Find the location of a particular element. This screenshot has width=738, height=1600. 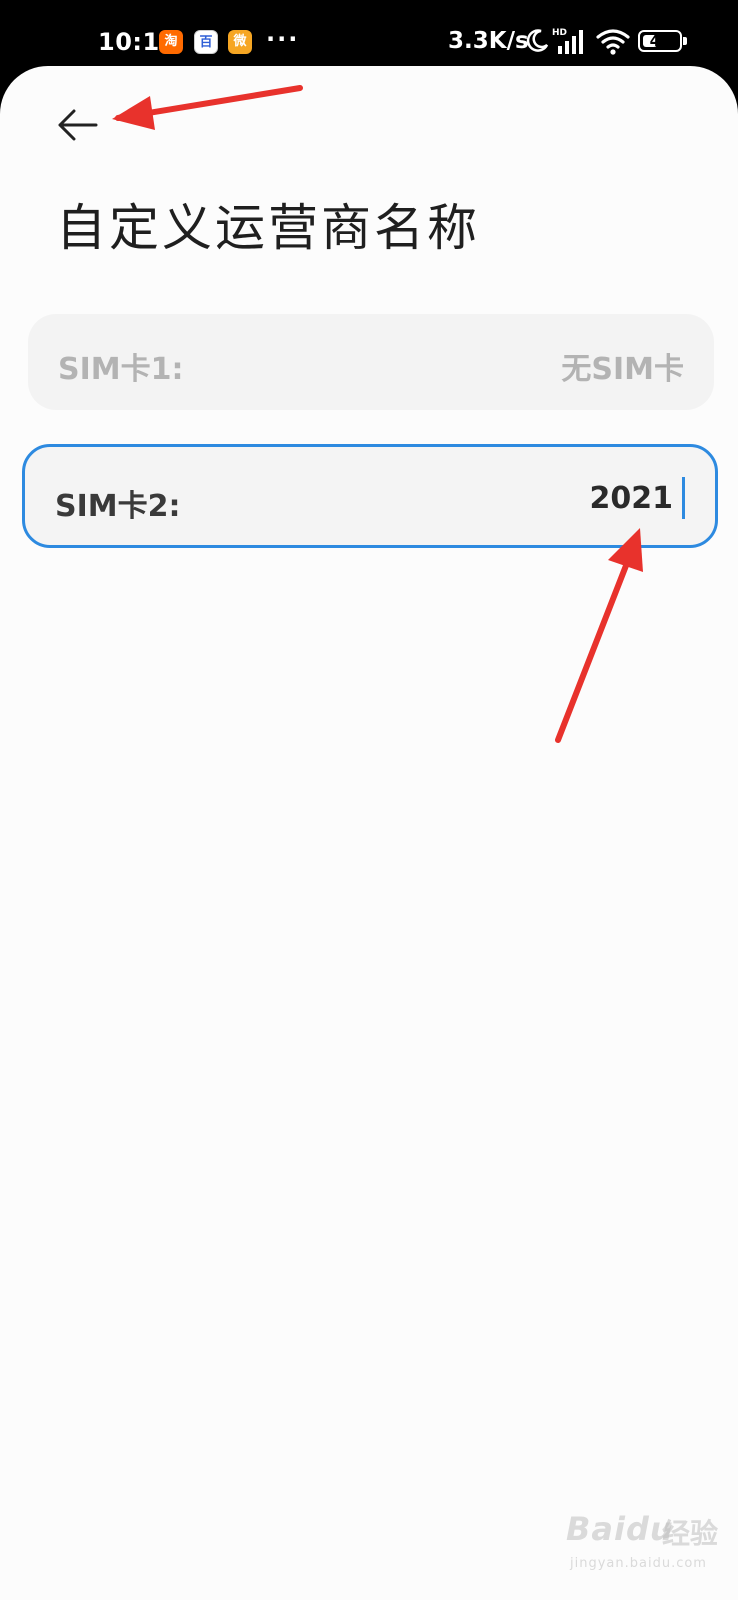

wifi-icon is located at coordinates (613, 42).